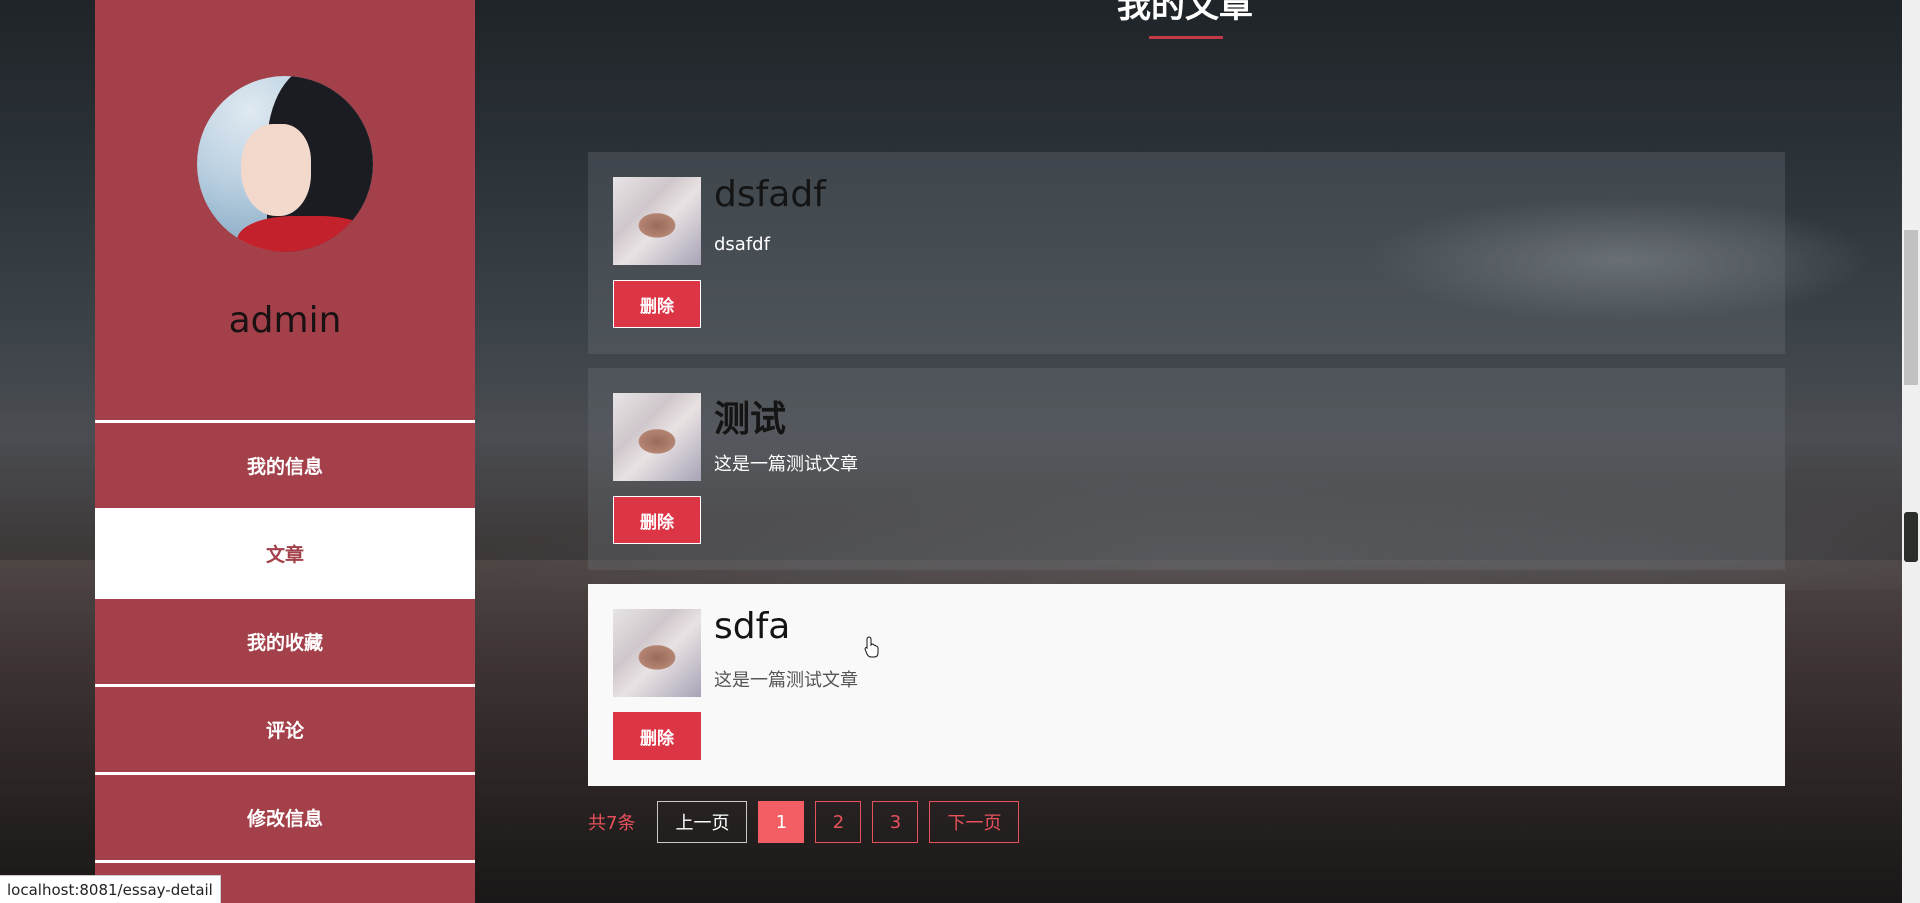 Image resolution: width=1920 pixels, height=903 pixels. I want to click on article-card: 测试 这是一篇测试文章 删除, so click(1186, 469).